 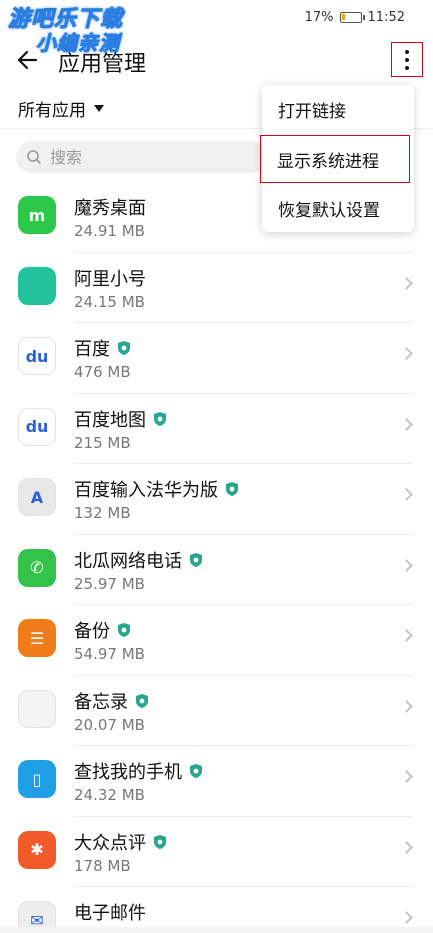 I want to click on app-name: 电子邮件, so click(x=110, y=912).